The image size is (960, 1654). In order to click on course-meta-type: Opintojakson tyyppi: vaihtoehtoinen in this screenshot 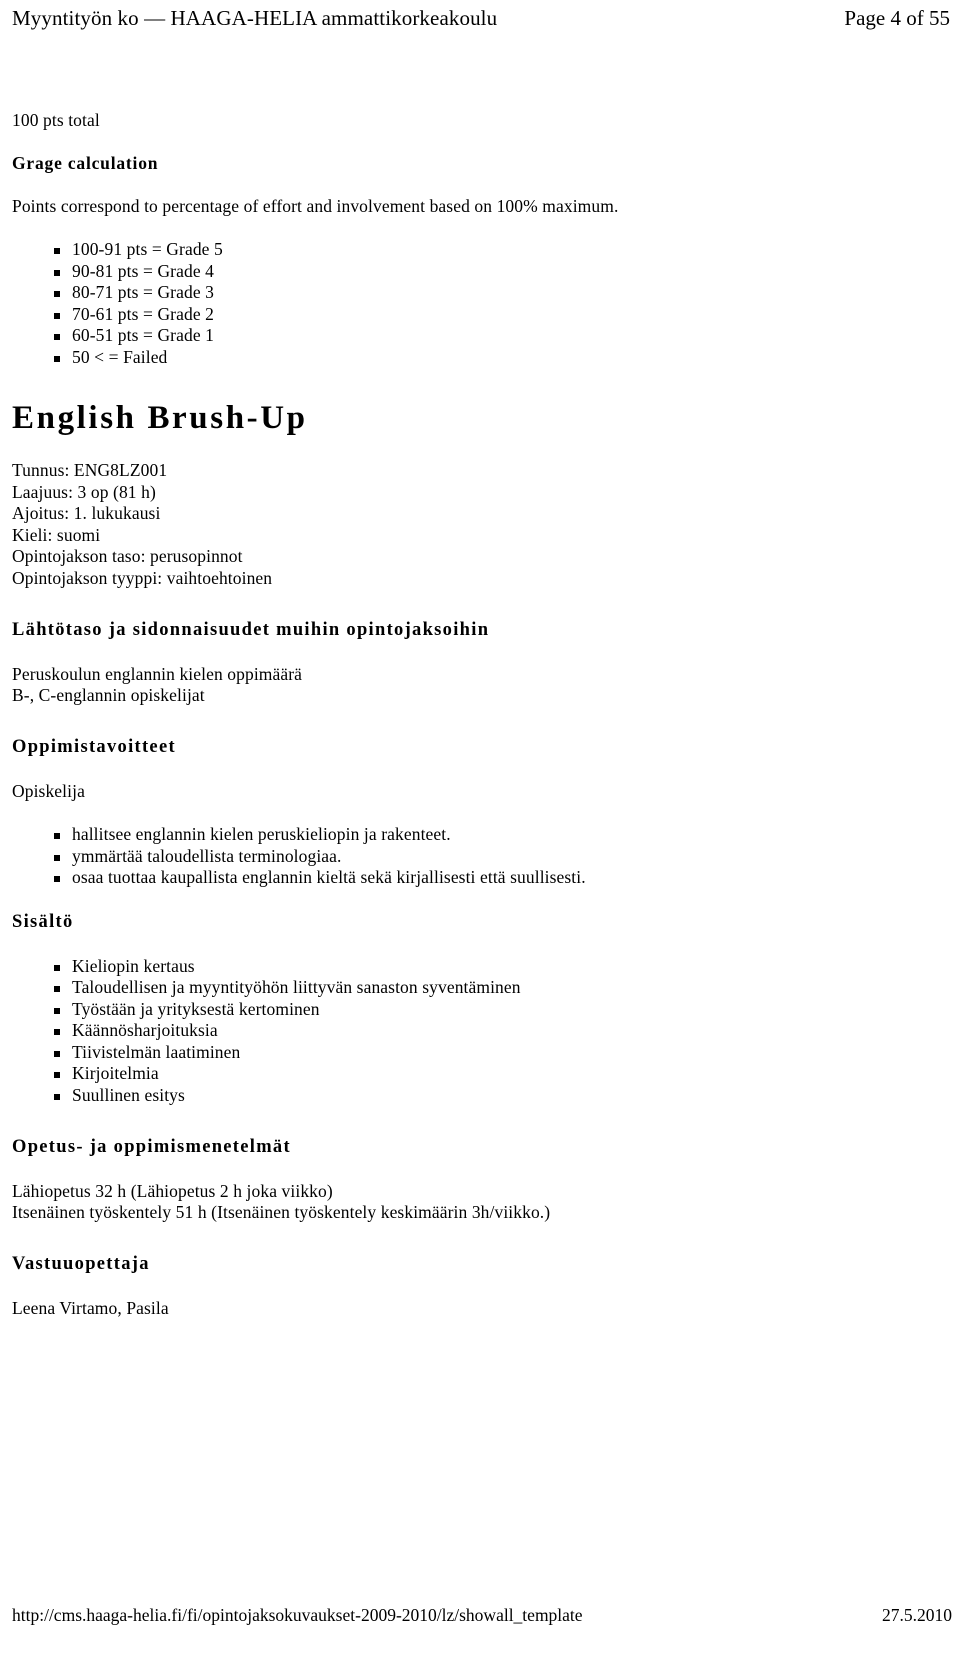, I will do `click(142, 577)`.